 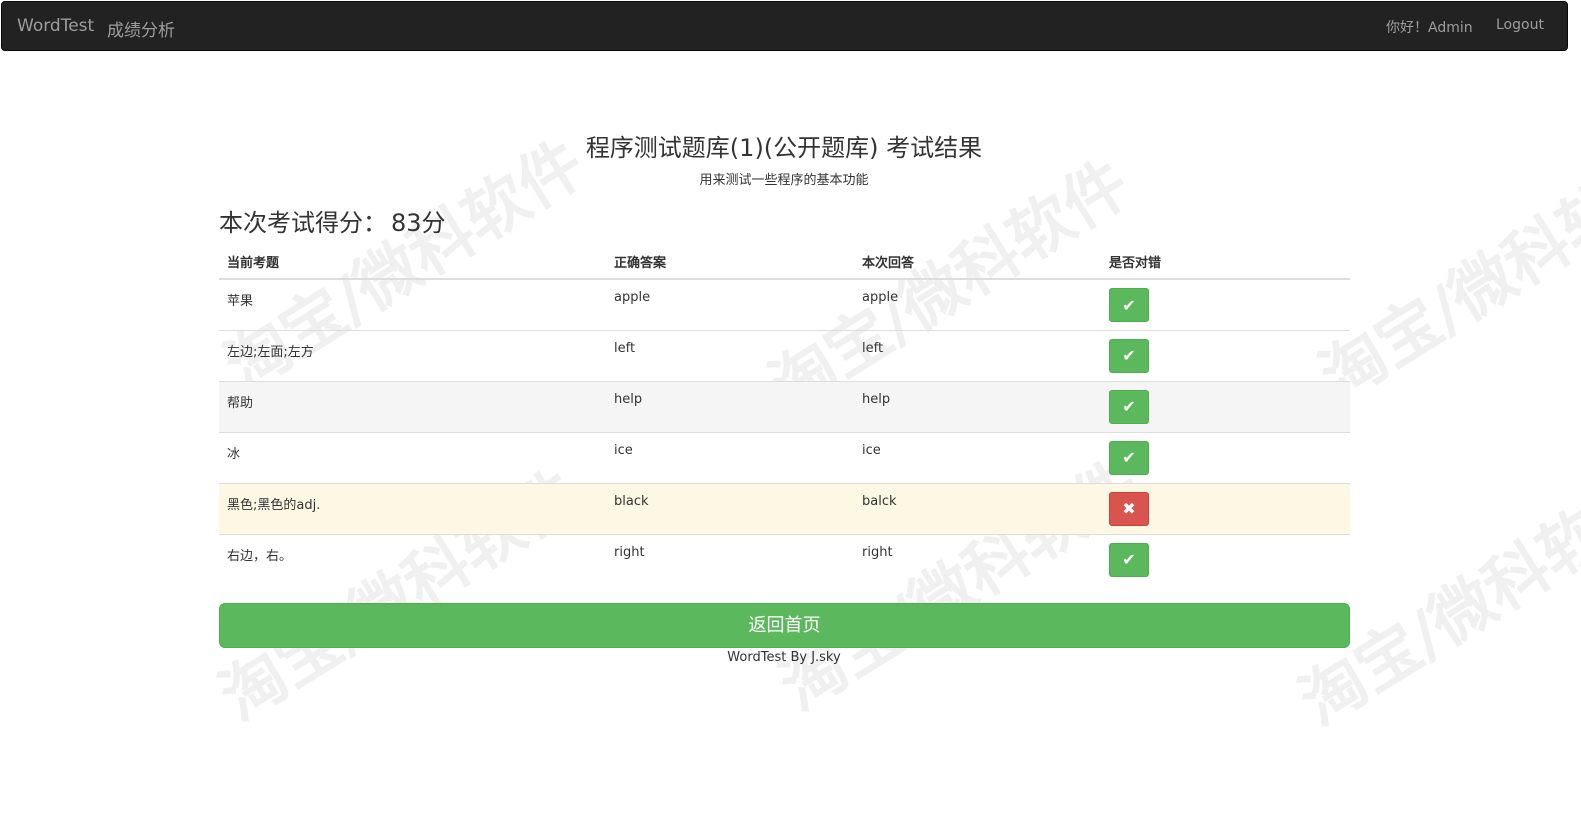 I want to click on row-user-answer: help, so click(x=977, y=406).